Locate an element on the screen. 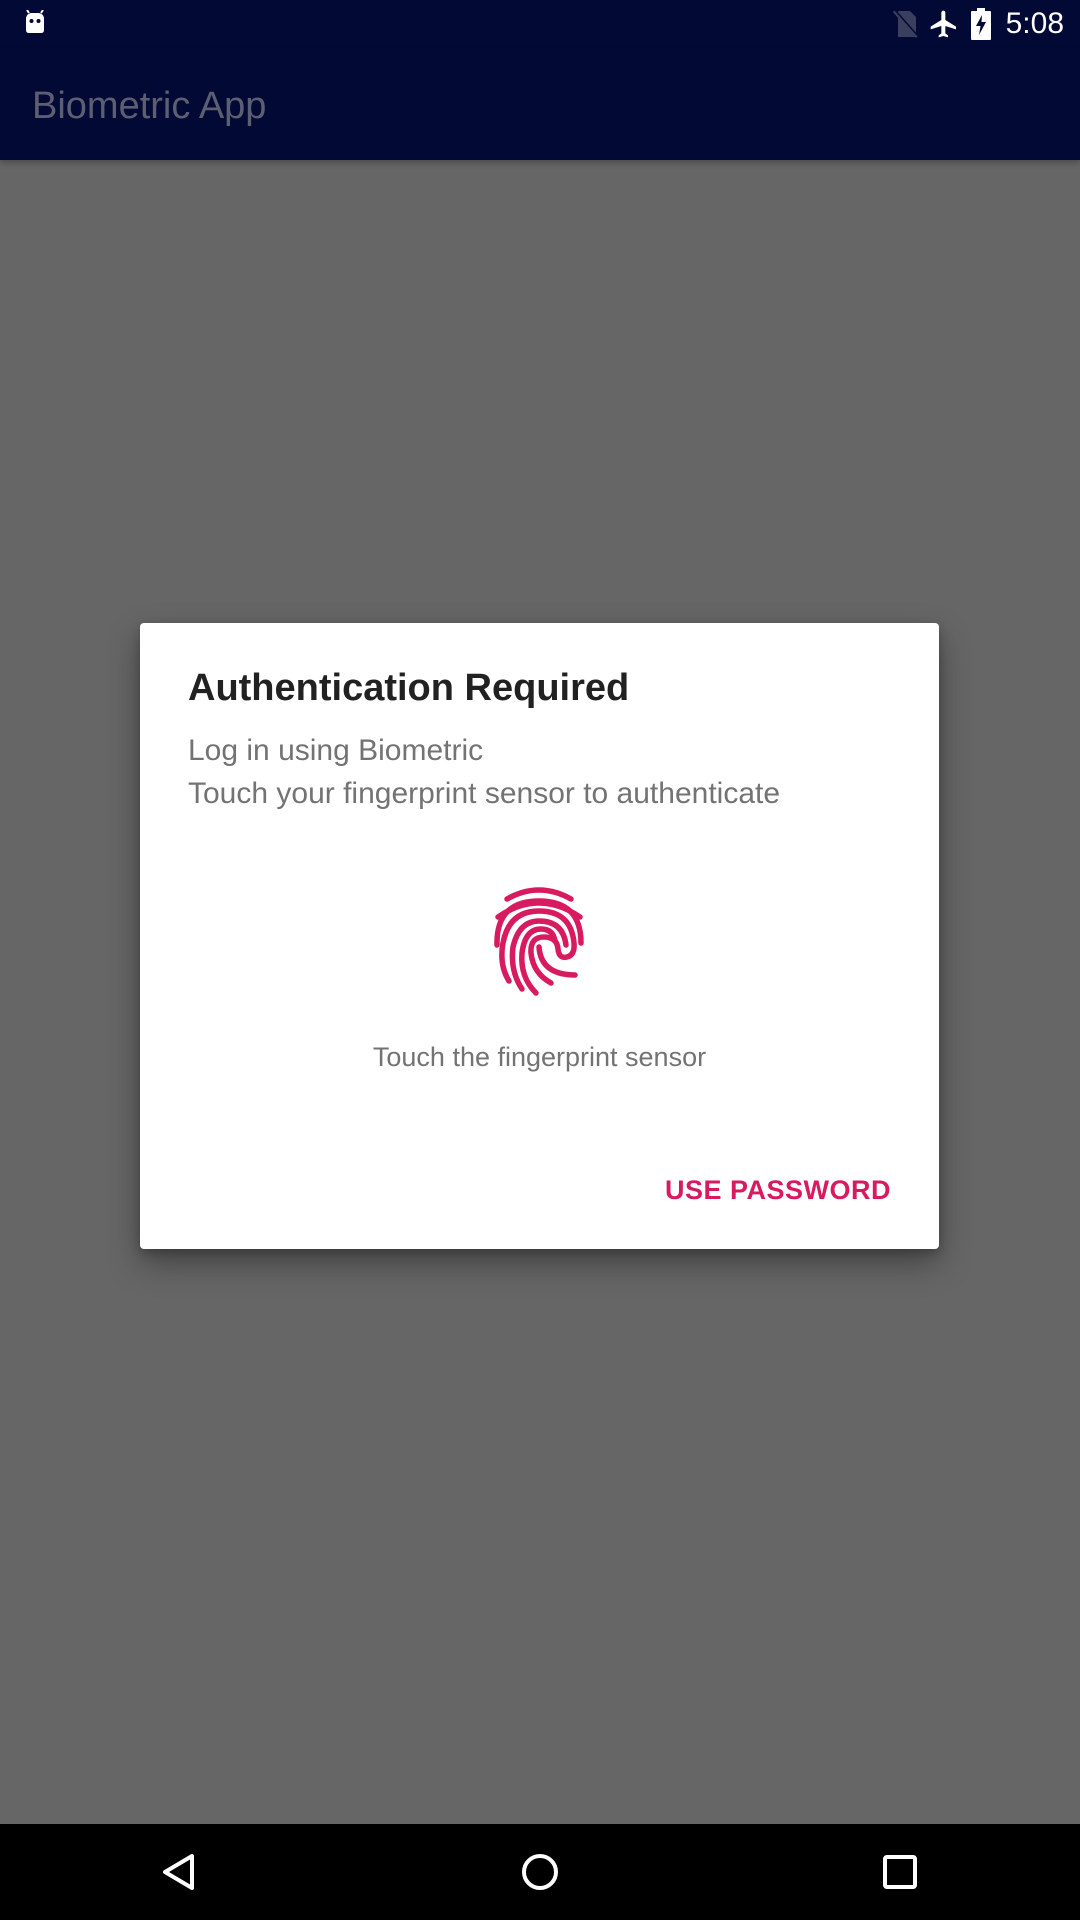 This screenshot has height=1920, width=1080. use-password-button: USE PASSWORD is located at coordinates (778, 1190).